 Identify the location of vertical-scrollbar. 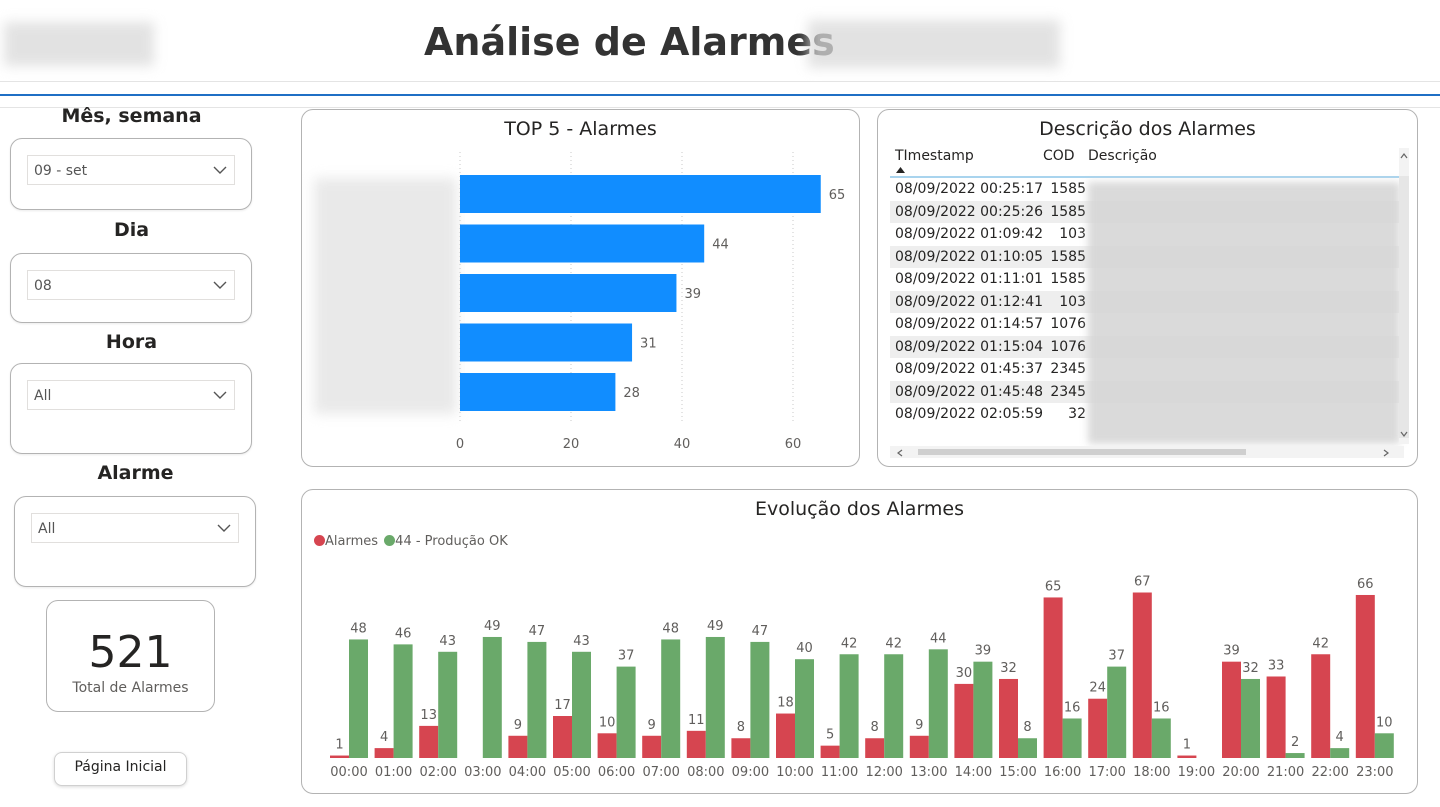
(1404, 296).